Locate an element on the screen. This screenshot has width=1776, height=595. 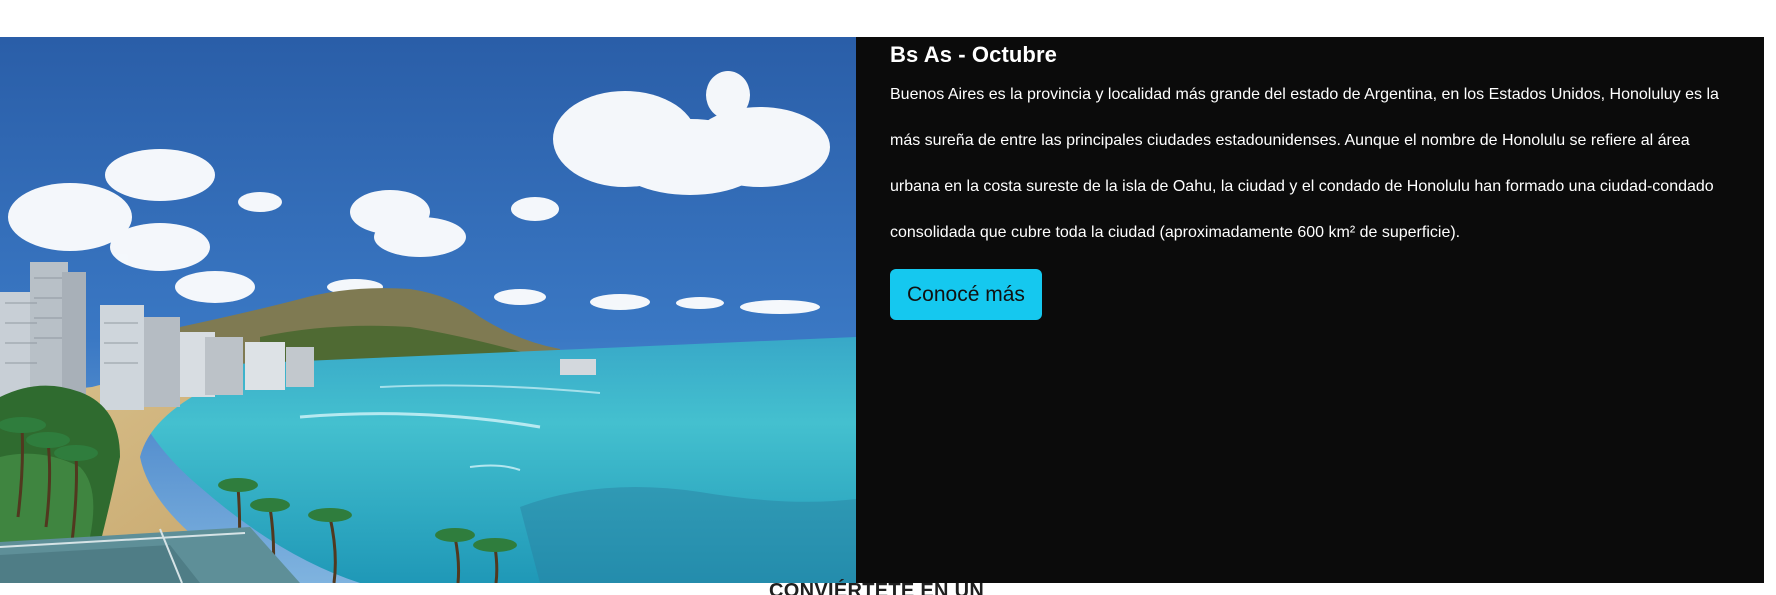
hero-title: Bs As - Octubre is located at coordinates (973, 54).